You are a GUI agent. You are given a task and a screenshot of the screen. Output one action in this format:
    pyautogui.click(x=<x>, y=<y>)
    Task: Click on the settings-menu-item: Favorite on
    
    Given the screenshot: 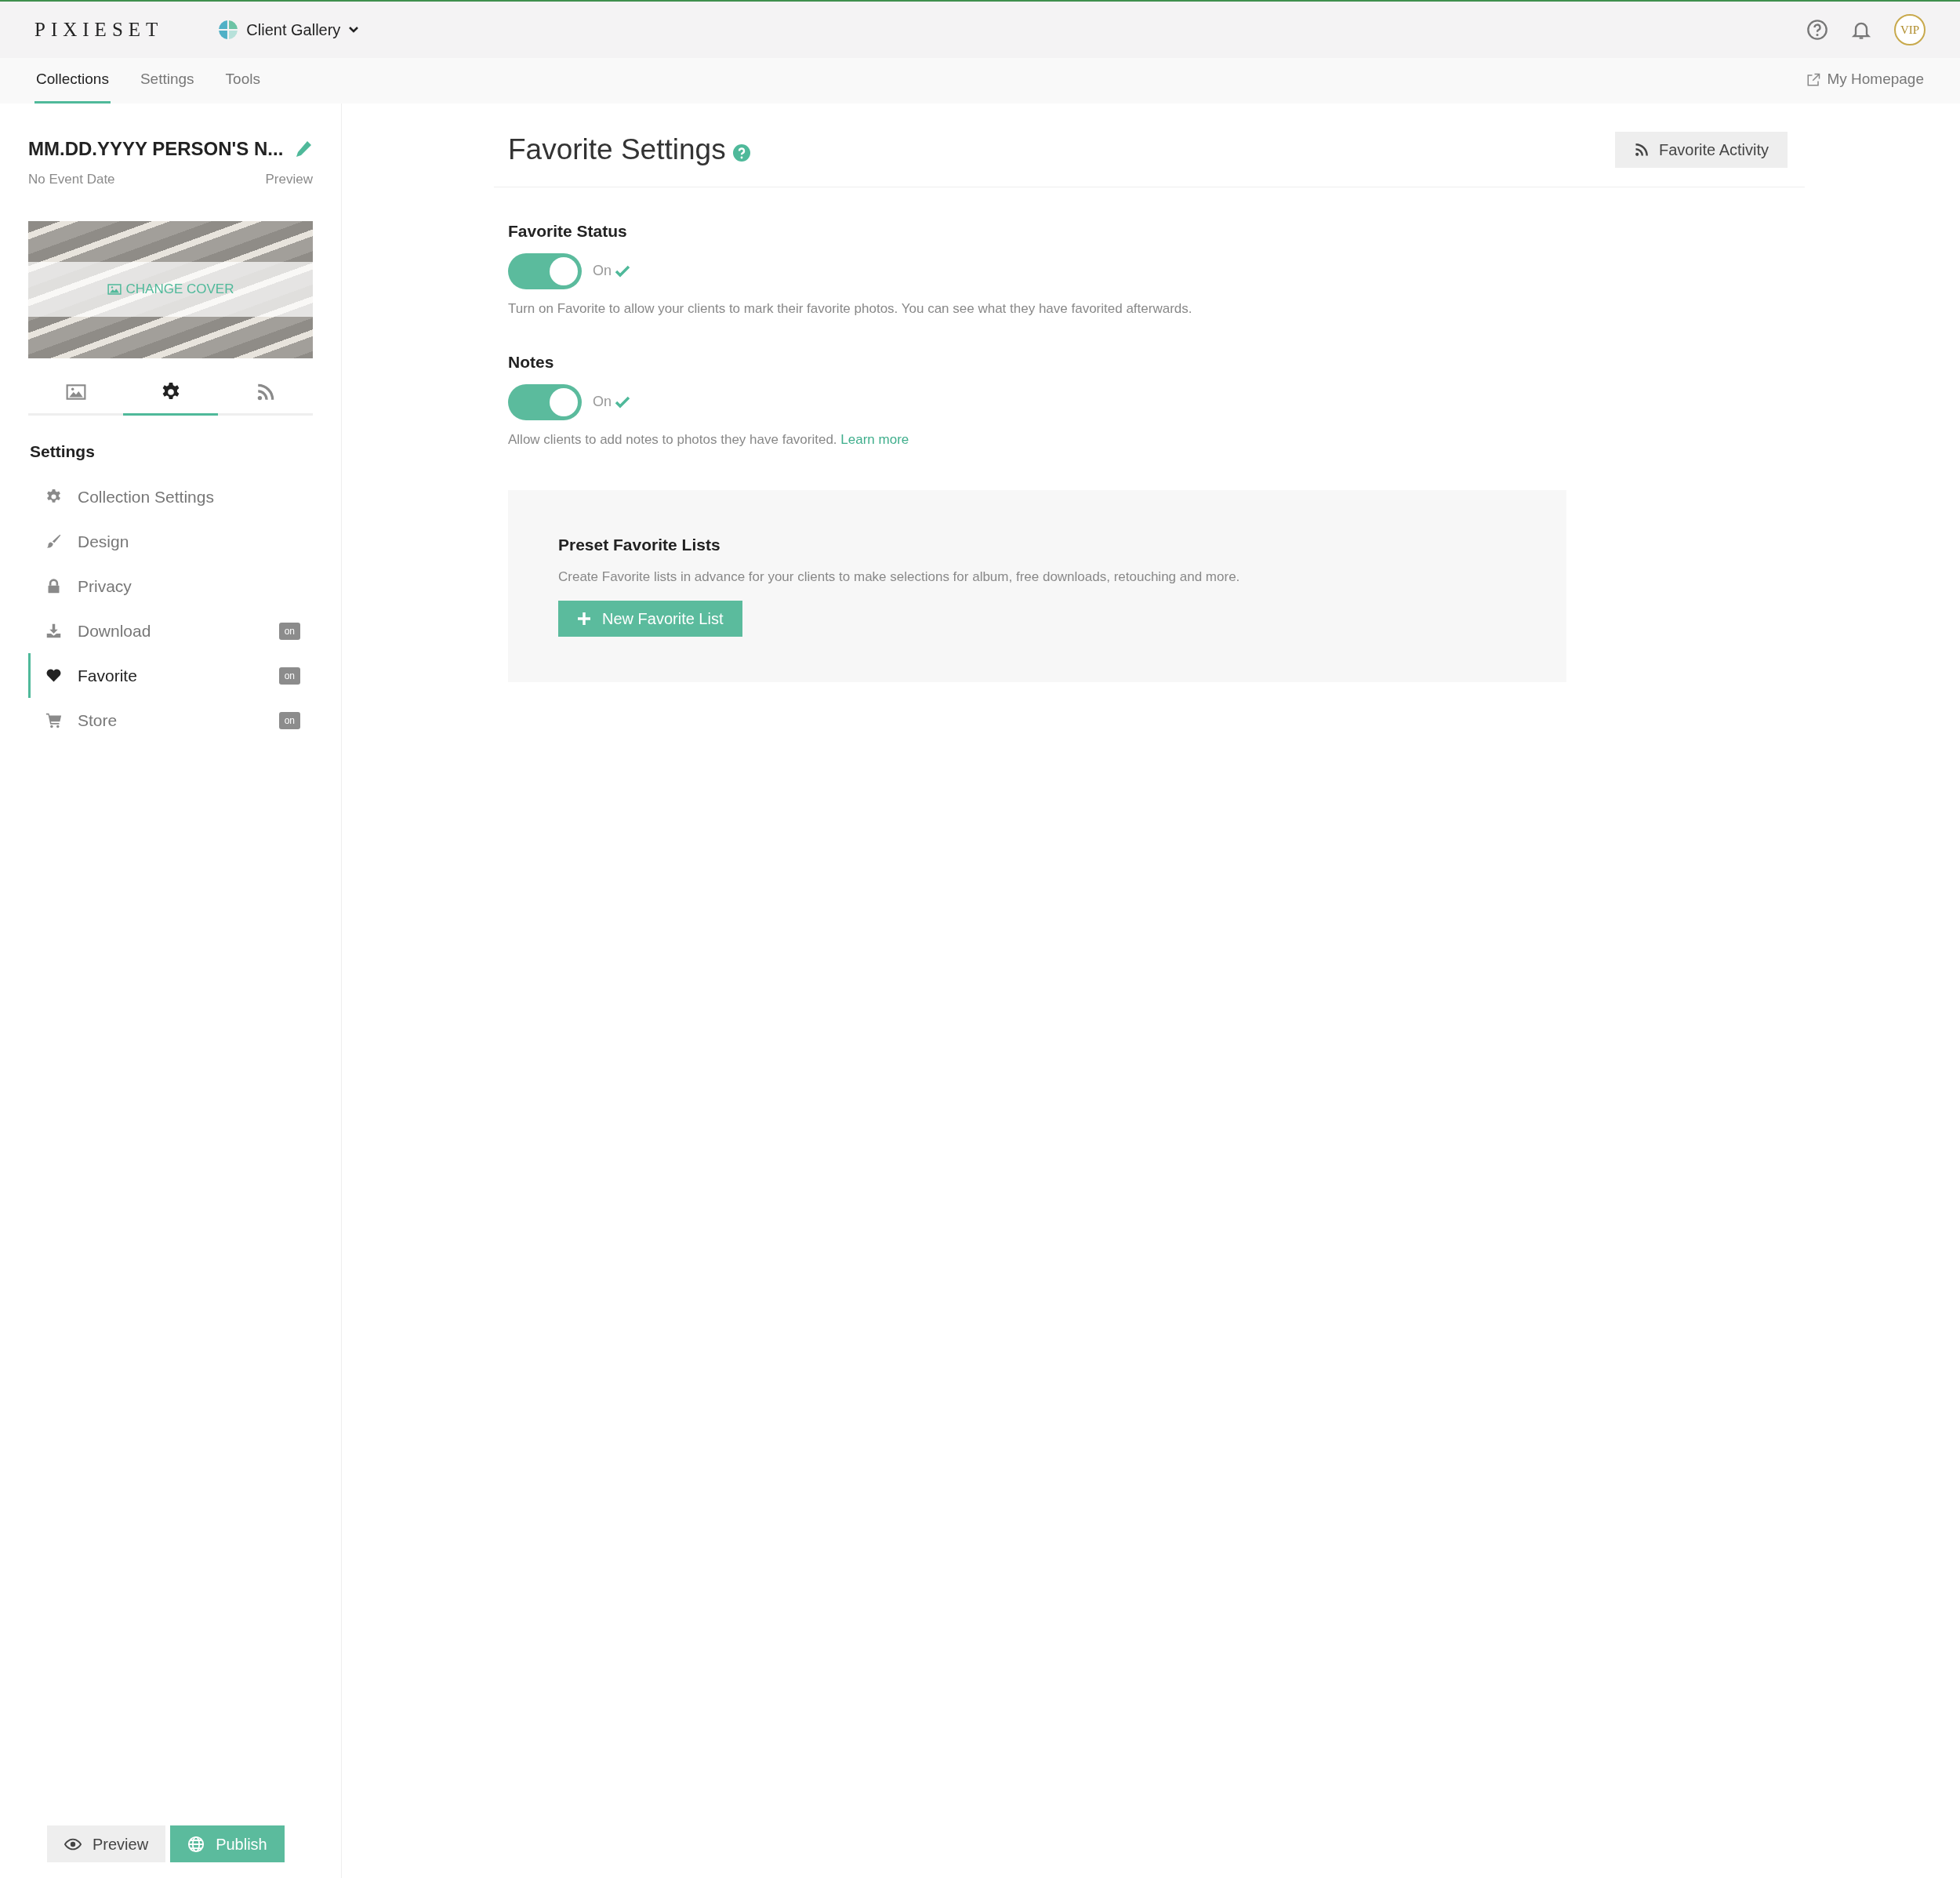 What is the action you would take?
    pyautogui.click(x=170, y=675)
    